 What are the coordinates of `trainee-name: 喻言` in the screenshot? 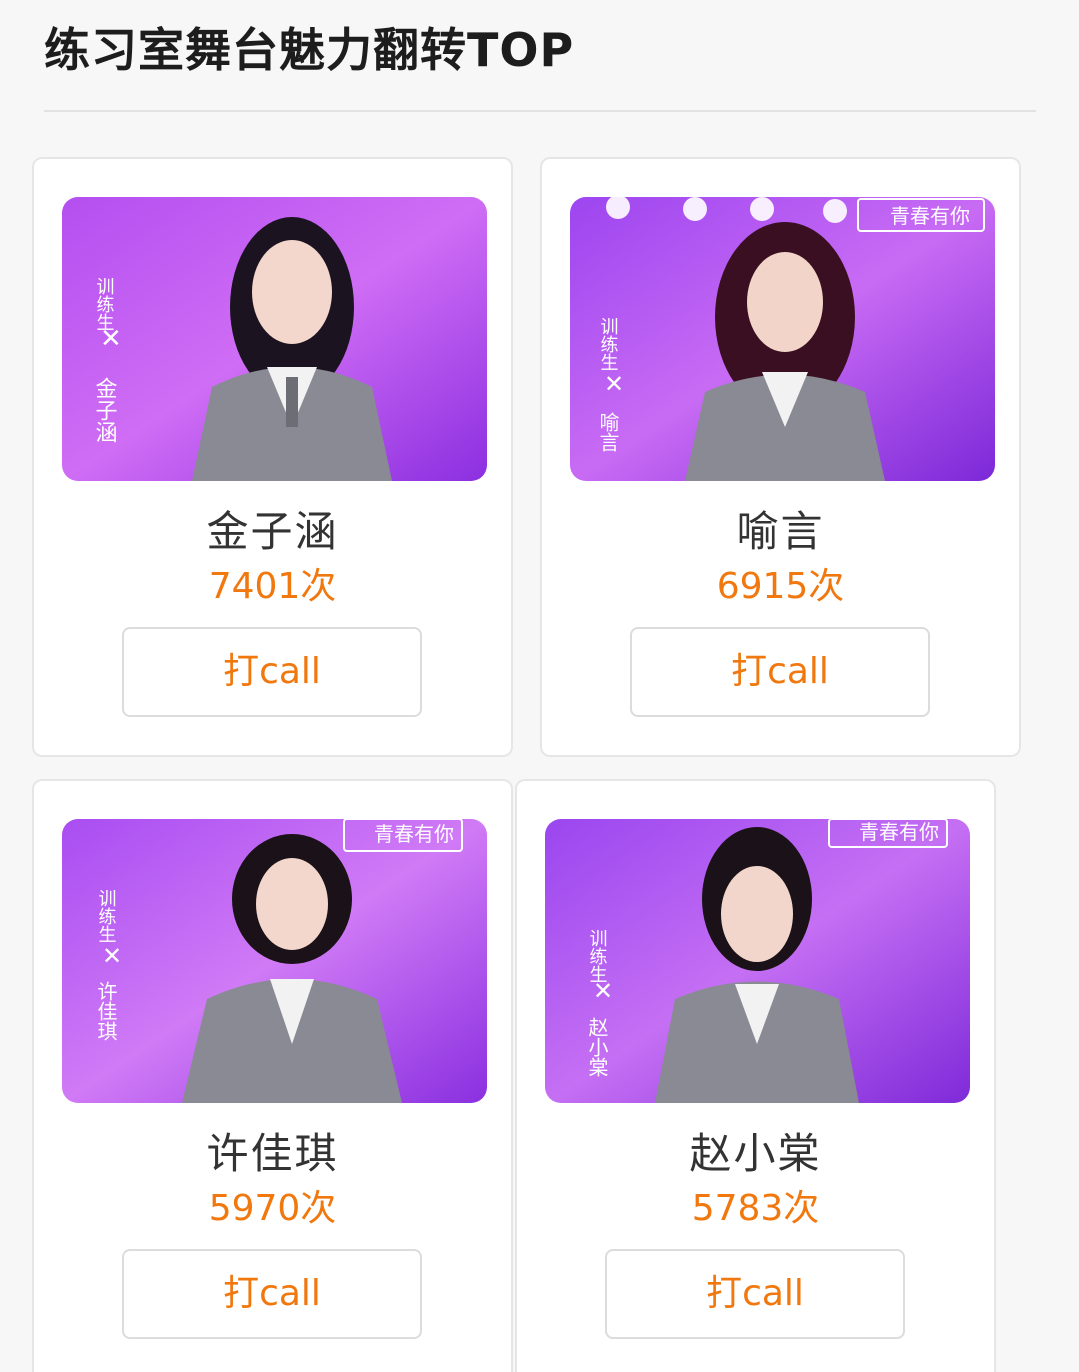 It's located at (780, 531).